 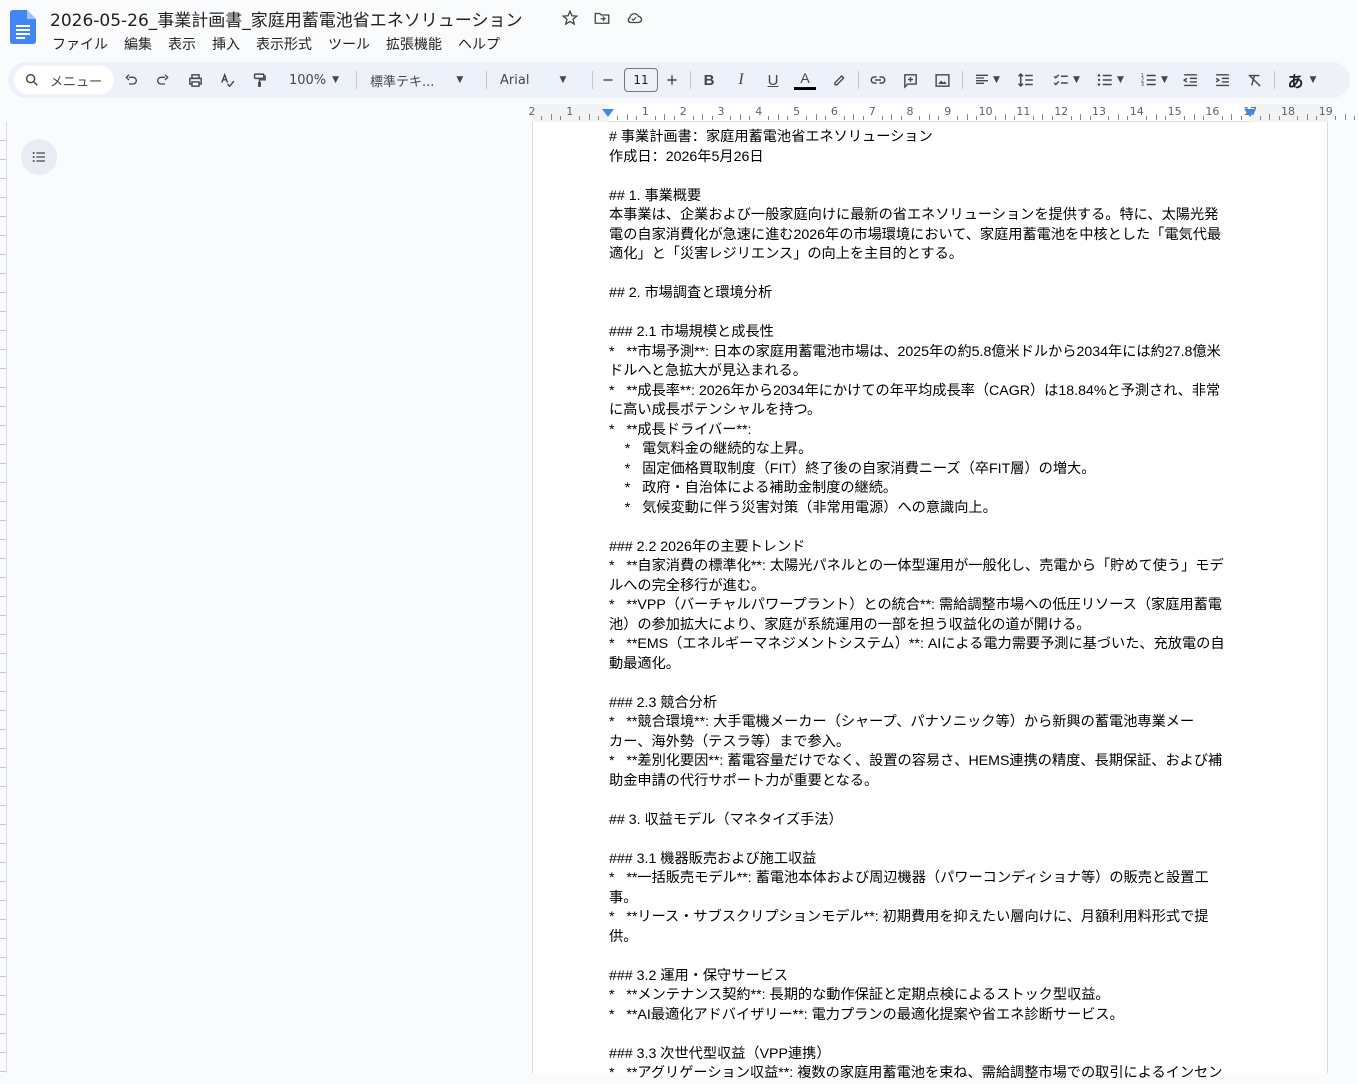 What do you see at coordinates (23, 27) in the screenshot?
I see `docs-logo-icon` at bounding box center [23, 27].